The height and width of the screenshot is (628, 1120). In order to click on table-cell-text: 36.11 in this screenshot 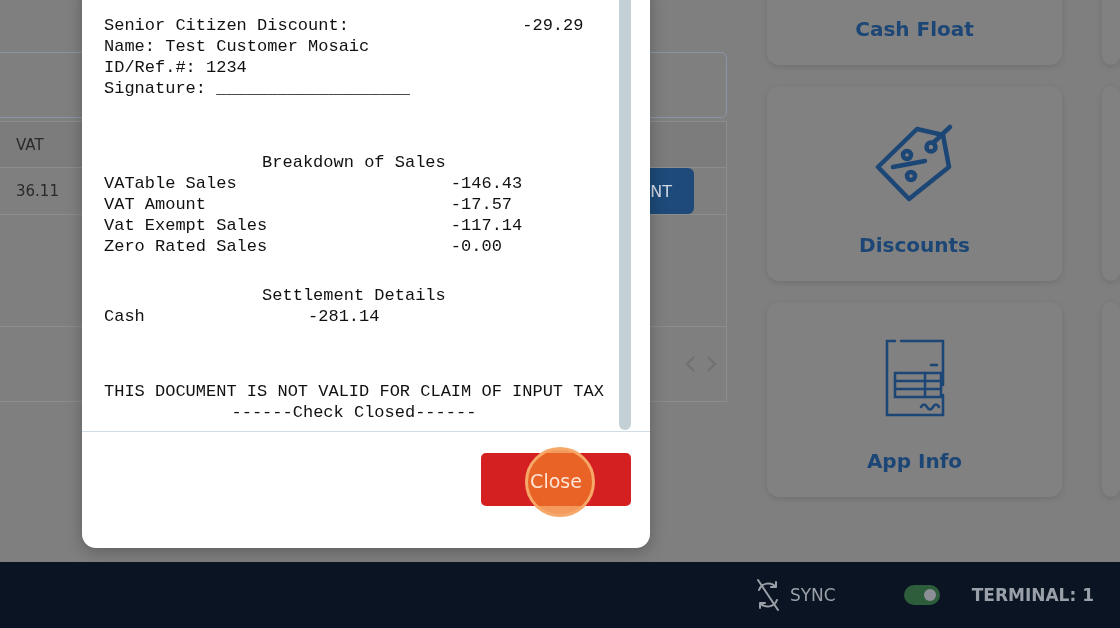, I will do `click(37, 191)`.